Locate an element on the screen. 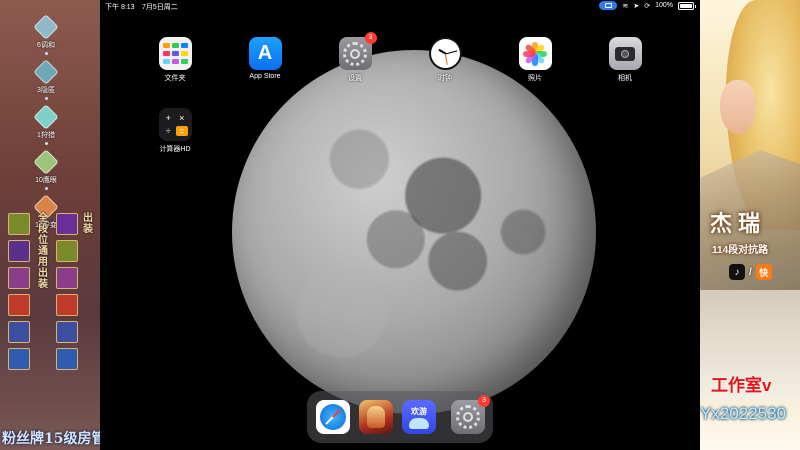 The image size is (800, 450). status-icons: ≋ ➤ ⟳ 100% is located at coordinates (647, 5).